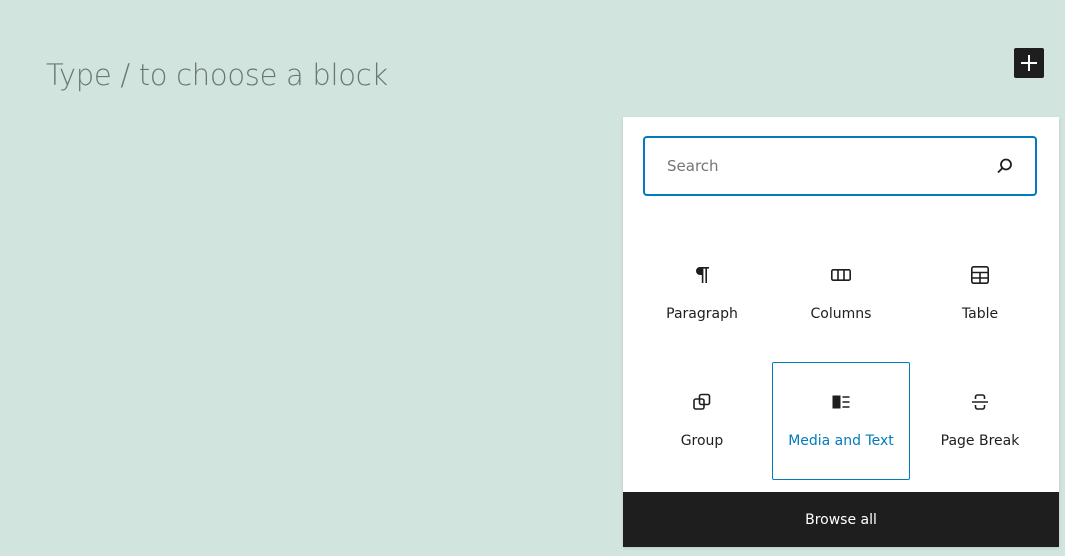  What do you see at coordinates (841, 441) in the screenshot?
I see `block-label: Media and Text` at bounding box center [841, 441].